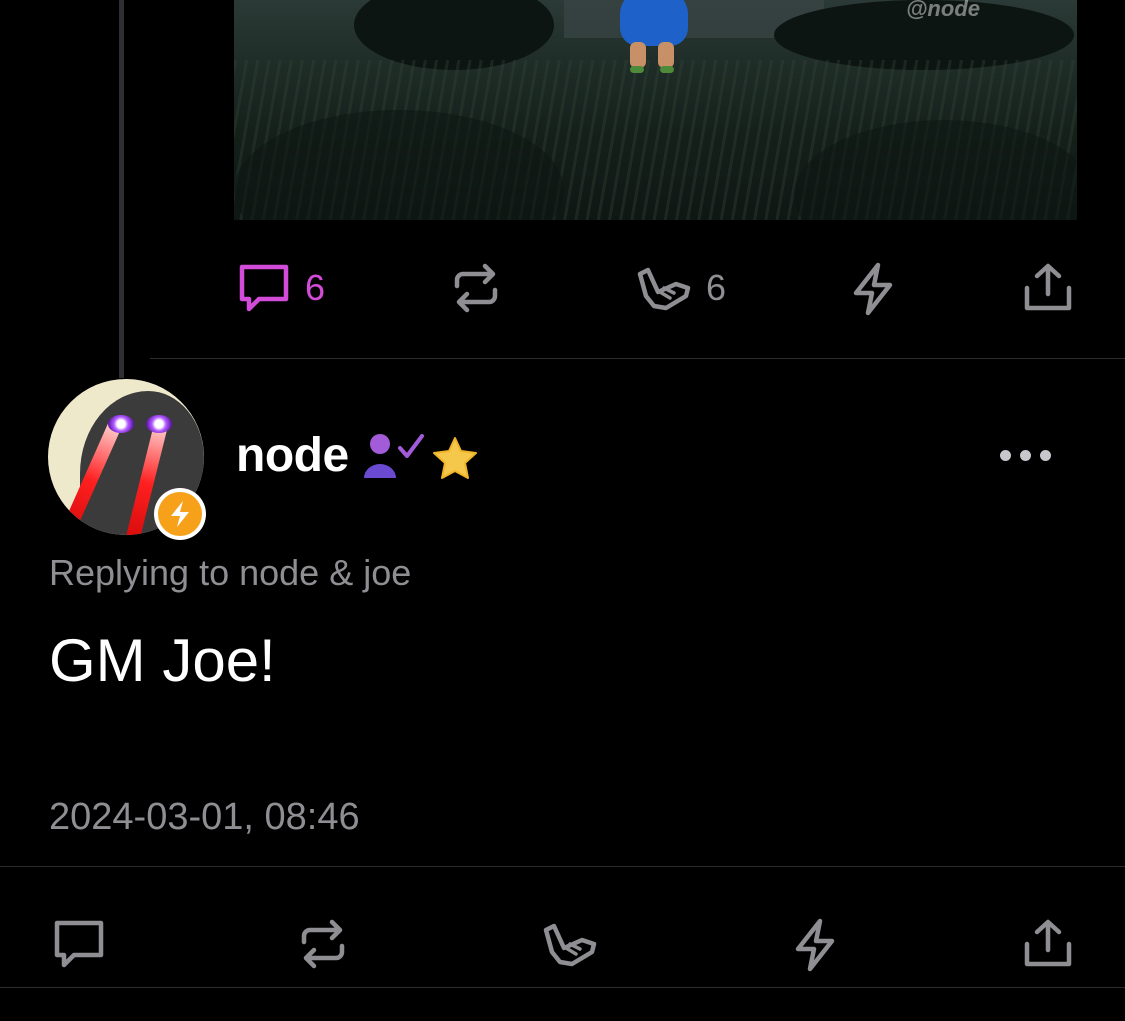 Image resolution: width=1125 pixels, height=1021 pixels. Describe the element at coordinates (562, 987) in the screenshot. I see `bottom-divider` at that location.